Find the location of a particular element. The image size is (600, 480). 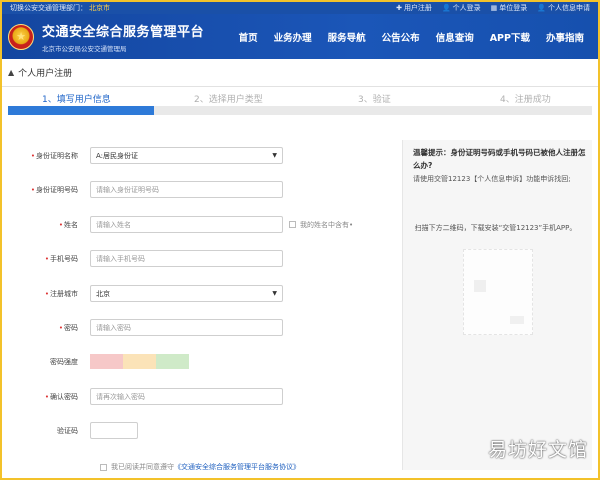

page-title: 个人用户注册 is located at coordinates (45, 74).